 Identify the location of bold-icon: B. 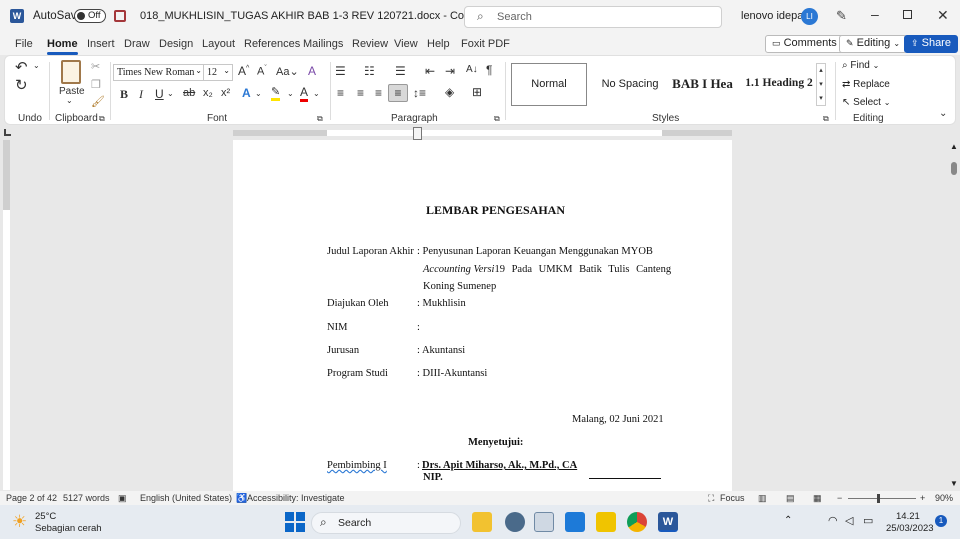
(124, 94).